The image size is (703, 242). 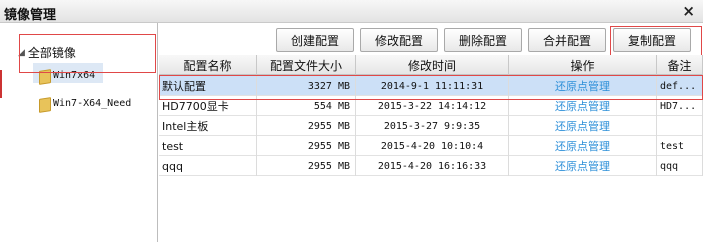 I want to click on title-bar: 镜像管理 ×, so click(x=351, y=11).